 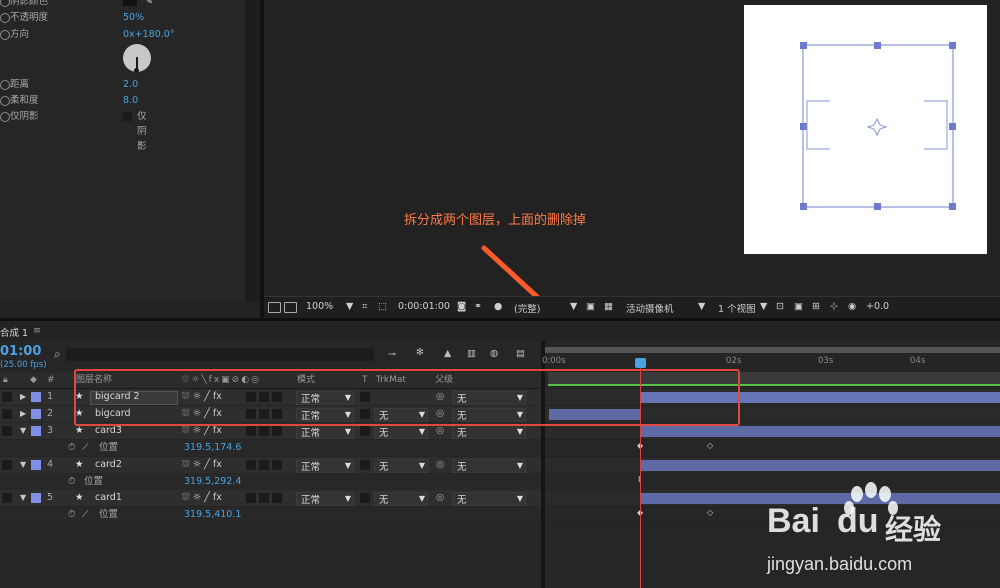 What do you see at coordinates (498, 306) in the screenshot?
I see `channel-icon: ●` at bounding box center [498, 306].